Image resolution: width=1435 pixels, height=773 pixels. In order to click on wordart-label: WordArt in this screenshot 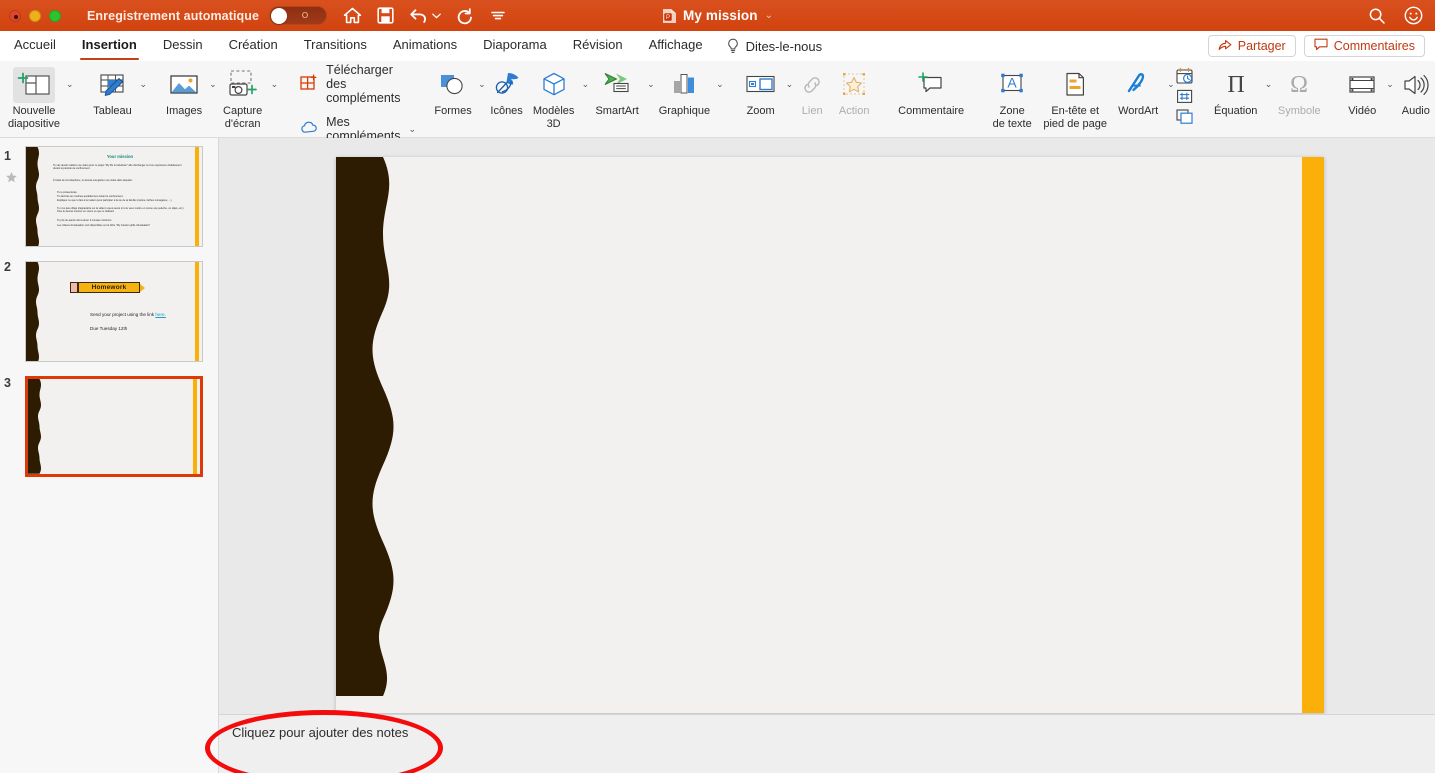, I will do `click(1138, 111)`.